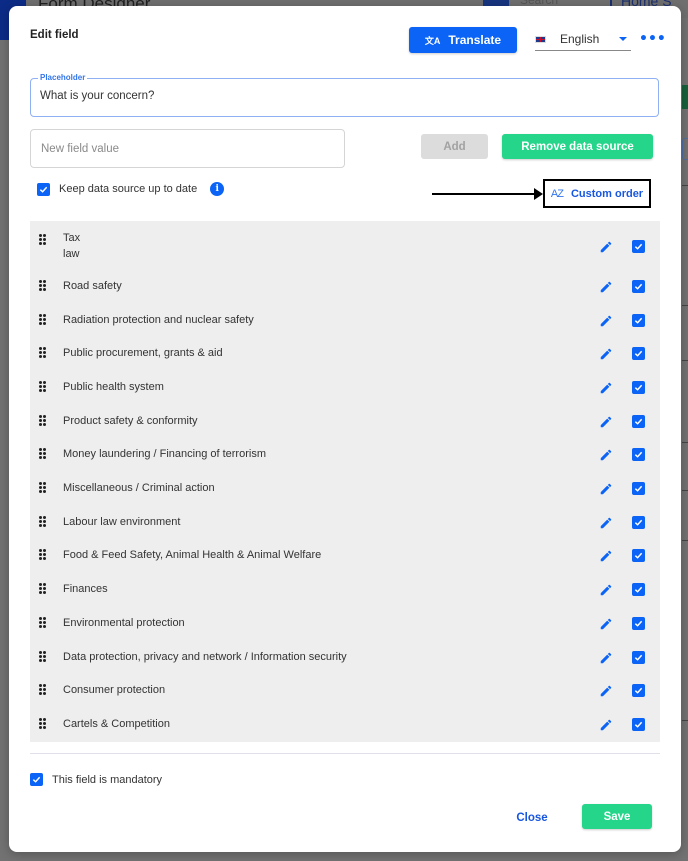  What do you see at coordinates (187, 148) in the screenshot?
I see `new-field-value-input` at bounding box center [187, 148].